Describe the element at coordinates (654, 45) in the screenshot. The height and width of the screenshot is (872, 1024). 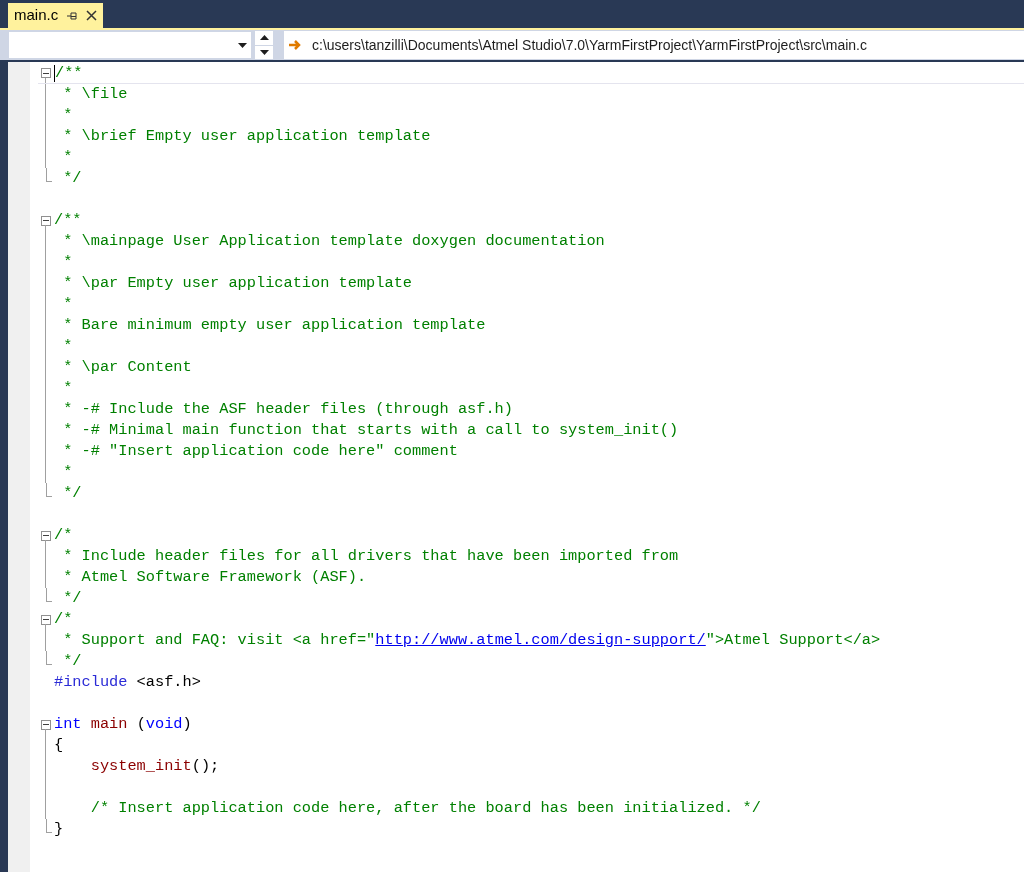
I see `path-field: c:\users\tanzilli\Documents\Atmel Studio\7.0\YarmFirstProject\YarmFirstProject\src\main.c` at that location.